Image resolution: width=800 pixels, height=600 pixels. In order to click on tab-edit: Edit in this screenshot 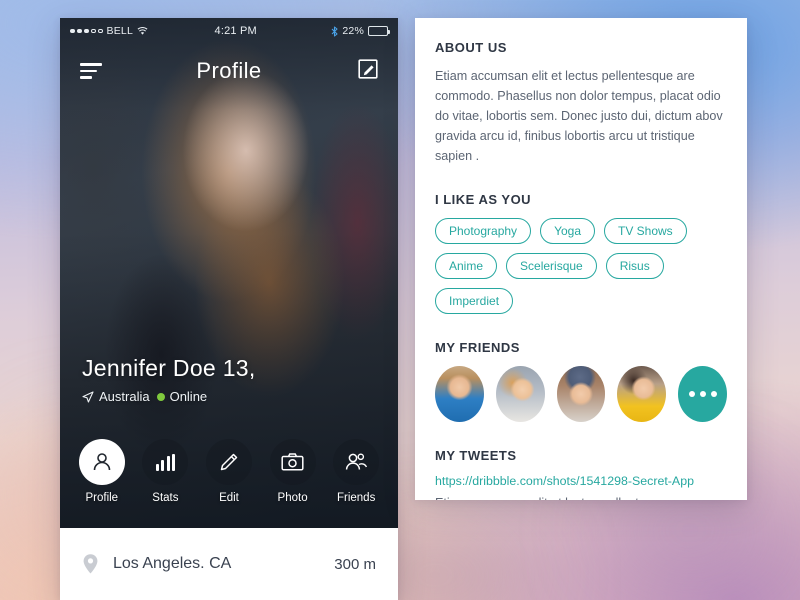, I will do `click(229, 471)`.